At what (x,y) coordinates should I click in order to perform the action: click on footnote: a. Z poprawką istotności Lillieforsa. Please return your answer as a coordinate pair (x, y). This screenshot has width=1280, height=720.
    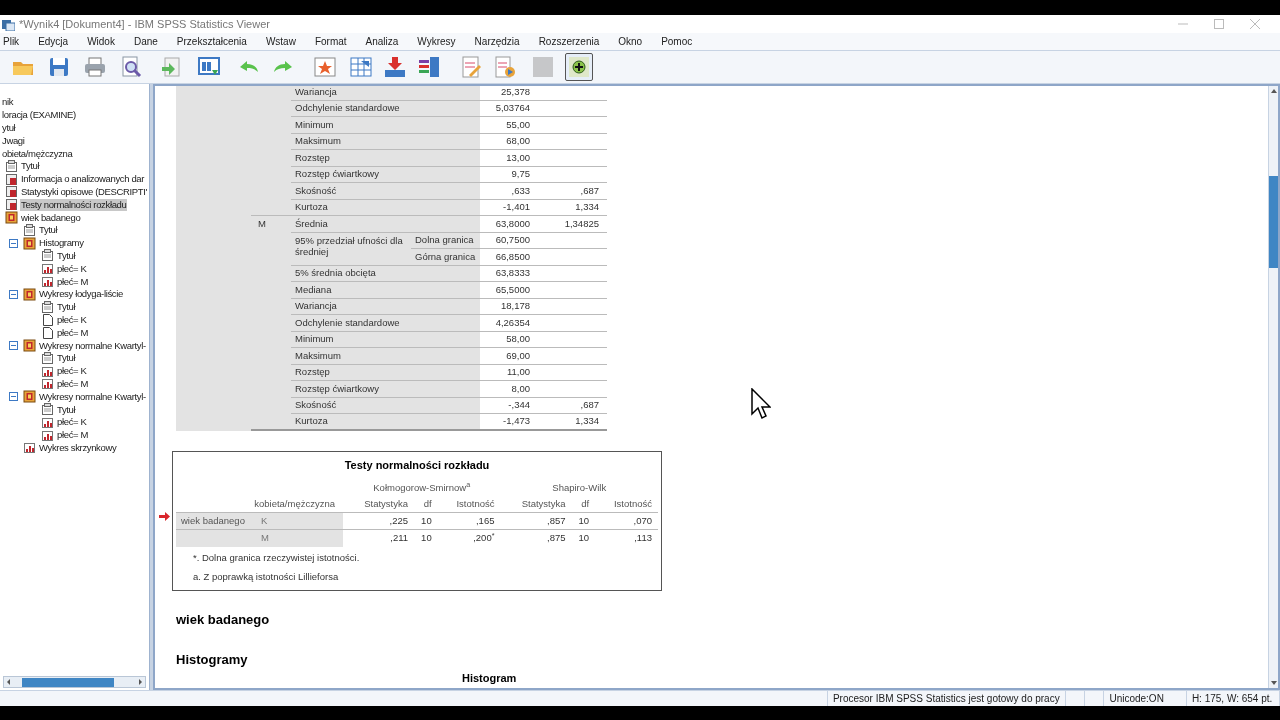
    Looking at the image, I should click on (266, 576).